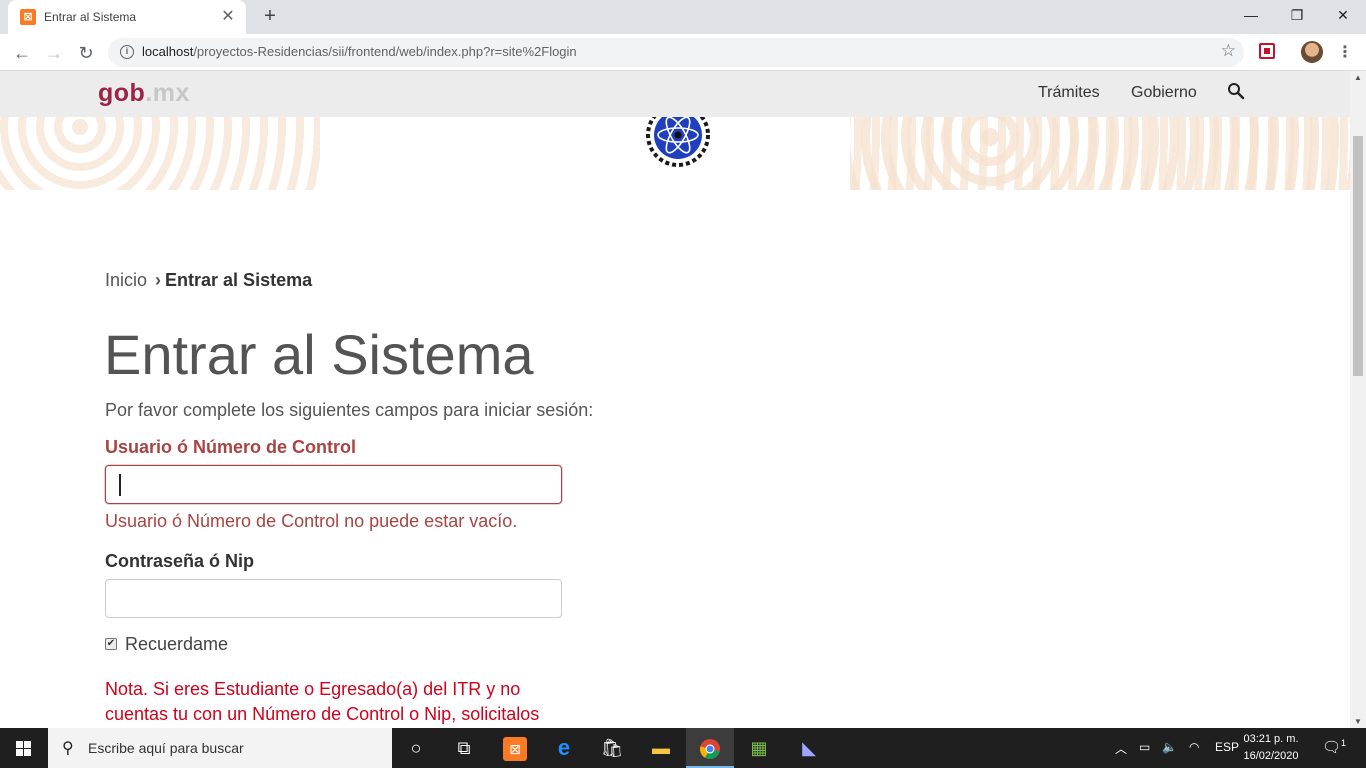  What do you see at coordinates (54, 53) in the screenshot?
I see `forward-button: →` at bounding box center [54, 53].